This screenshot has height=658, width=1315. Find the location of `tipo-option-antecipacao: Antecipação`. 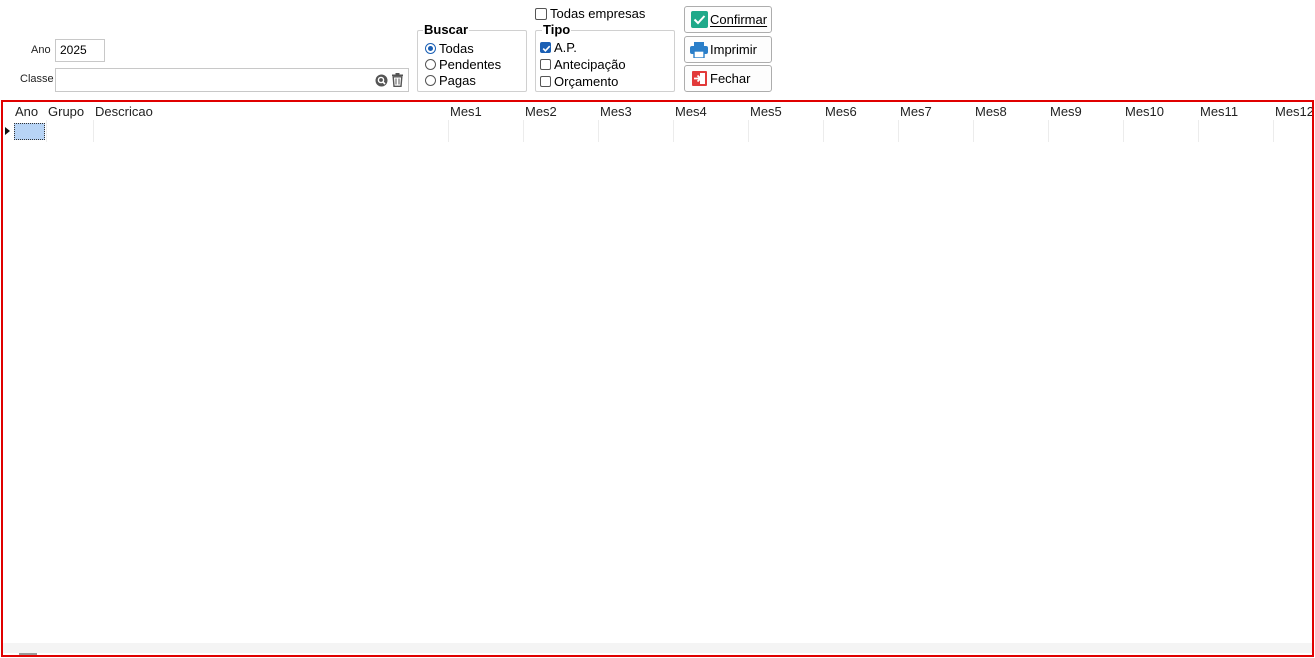

tipo-option-antecipacao: Antecipação is located at coordinates (583, 64).